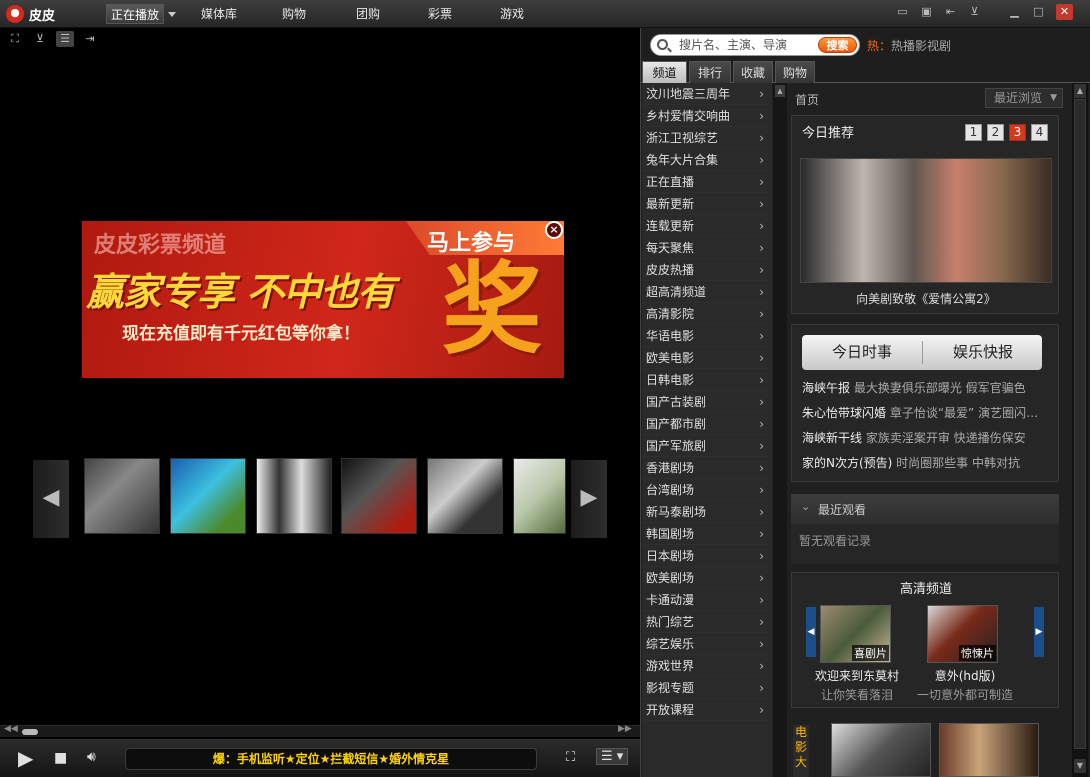 The width and height of the screenshot is (1090, 777). What do you see at coordinates (320, 730) in the screenshot?
I see `progress-bar: ◀◀ ▶▶` at bounding box center [320, 730].